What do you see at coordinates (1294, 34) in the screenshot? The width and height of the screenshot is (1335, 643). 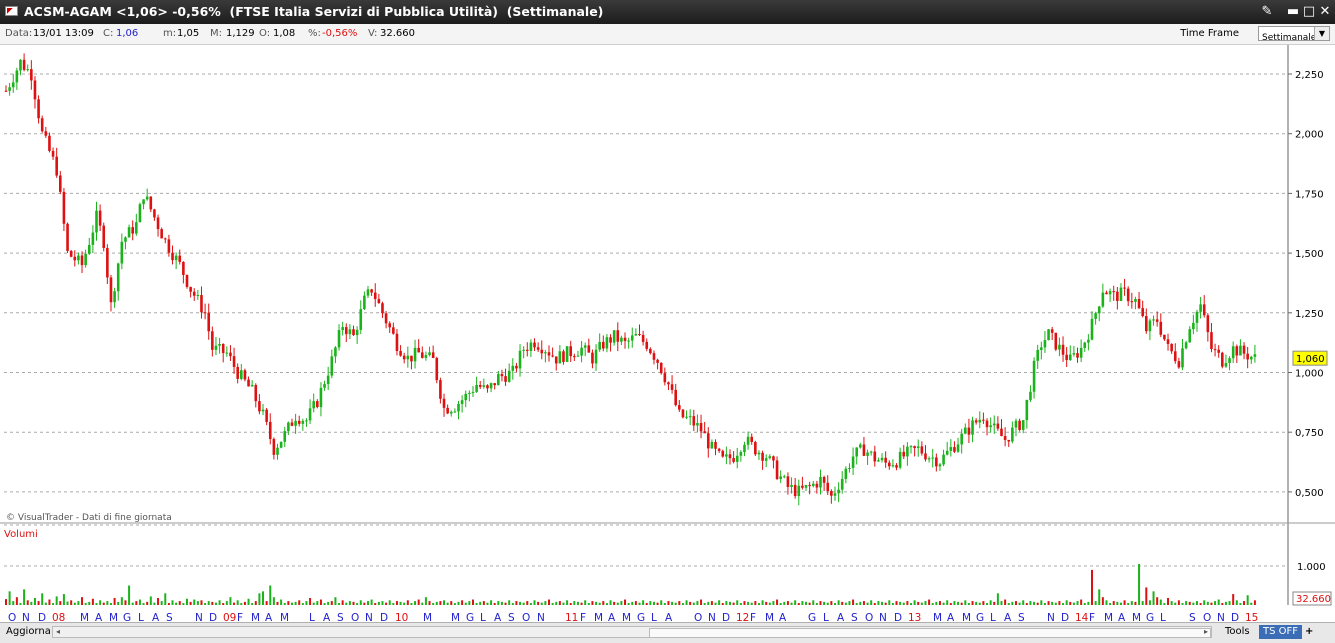 I see `time-frame-select: Settimanale ▼` at bounding box center [1294, 34].